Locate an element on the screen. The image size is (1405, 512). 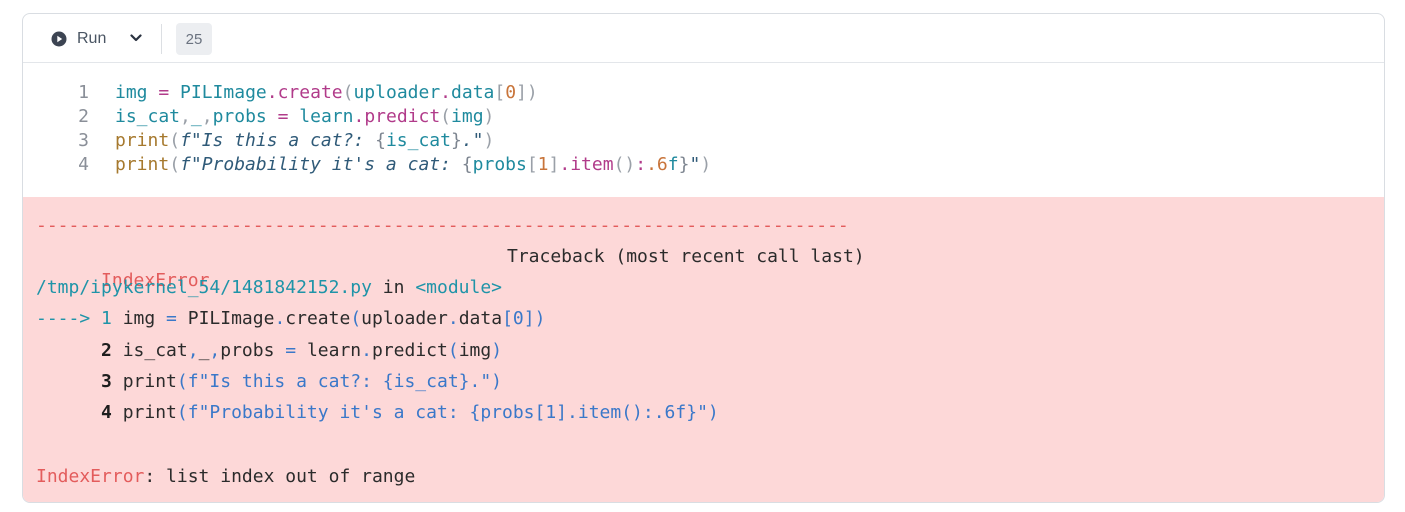
traceback-code-token: create is located at coordinates (318, 318).